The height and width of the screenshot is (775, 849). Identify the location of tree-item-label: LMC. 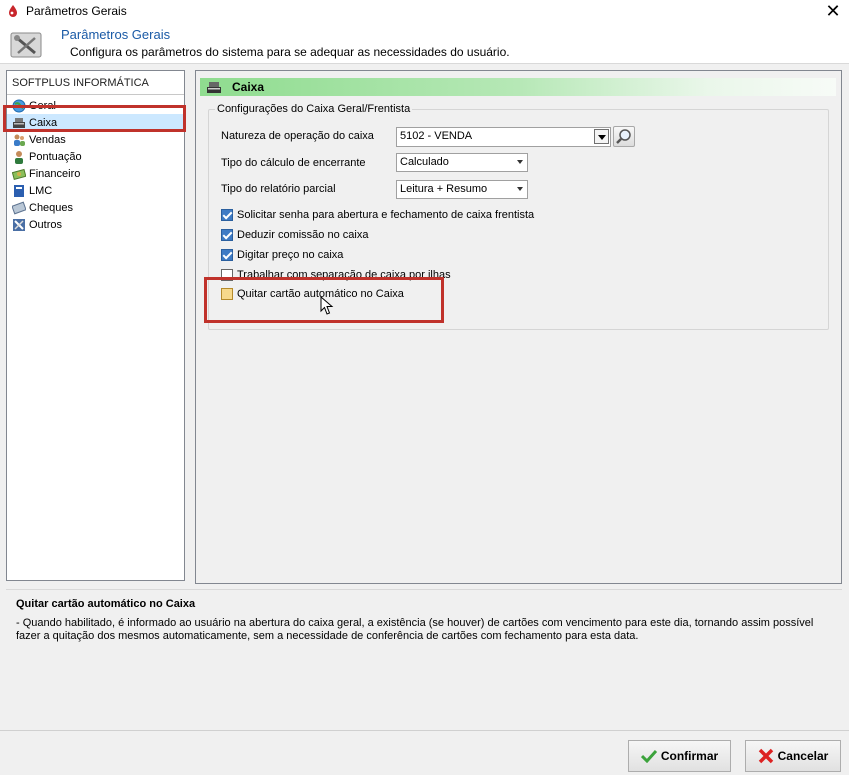
(41, 190).